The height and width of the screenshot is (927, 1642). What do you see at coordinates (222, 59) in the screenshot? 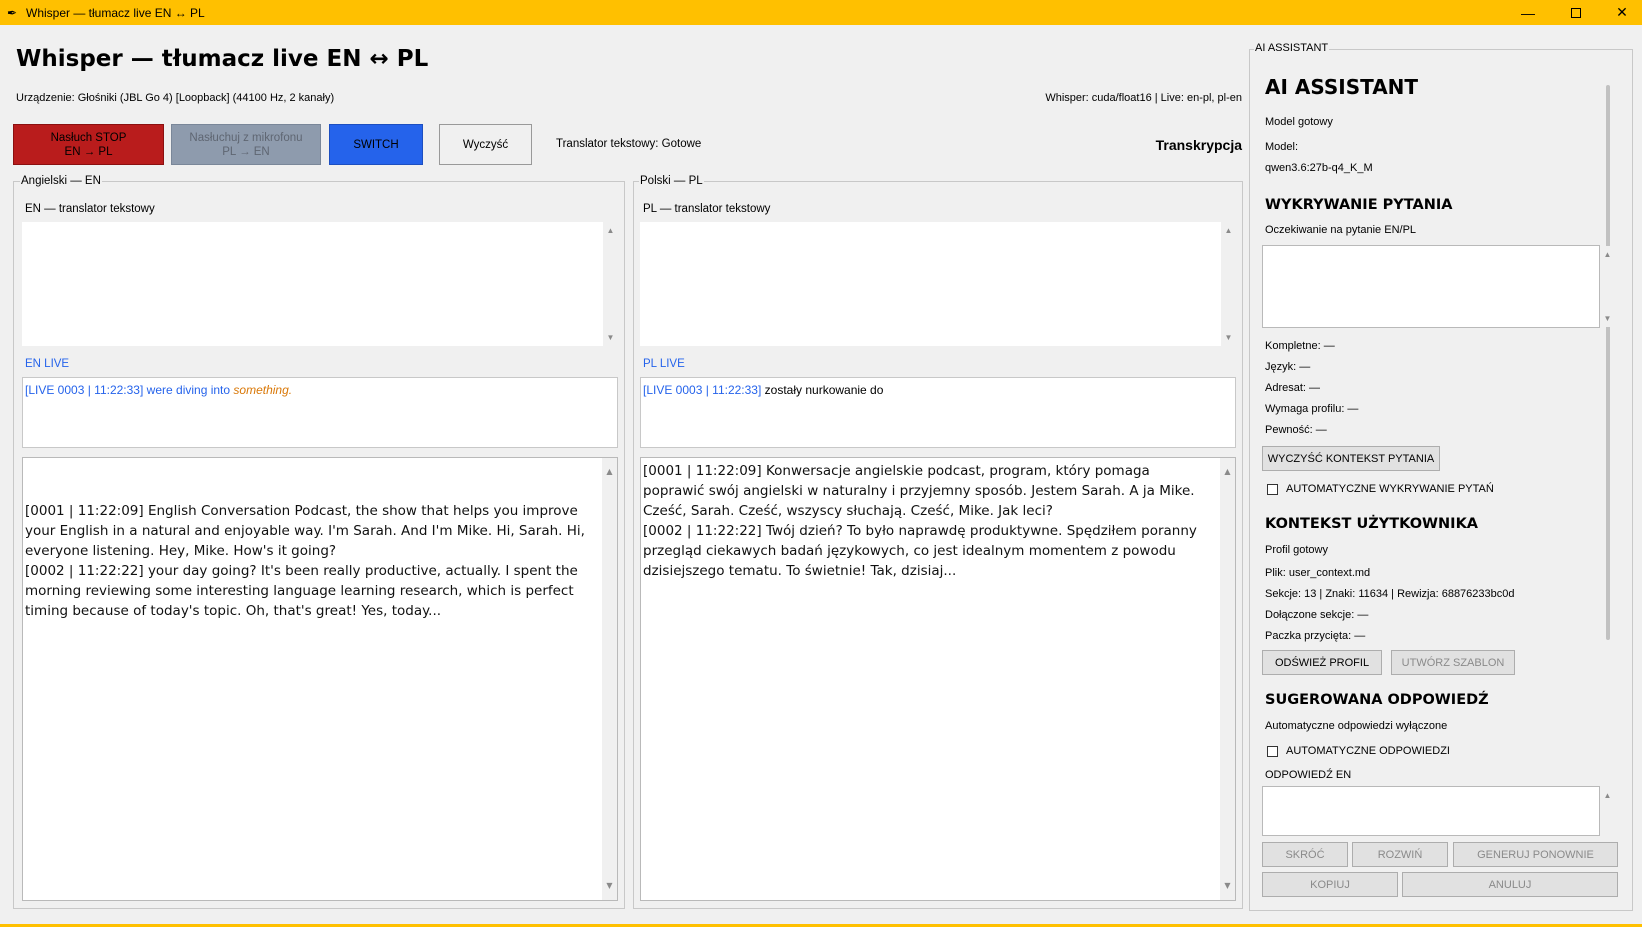
I see `page-title: Whisper — tłumacz live EN ↔ PL` at bounding box center [222, 59].